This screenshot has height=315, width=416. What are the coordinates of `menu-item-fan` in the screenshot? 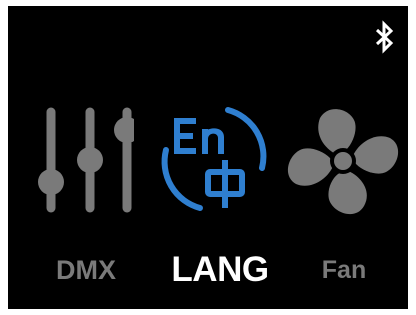 It's located at (343, 160).